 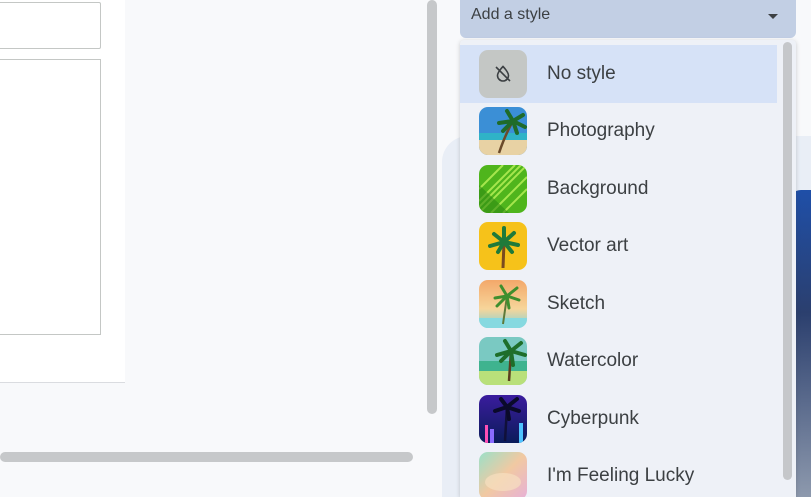 What do you see at coordinates (503, 131) in the screenshot?
I see `photography-thumbnail` at bounding box center [503, 131].